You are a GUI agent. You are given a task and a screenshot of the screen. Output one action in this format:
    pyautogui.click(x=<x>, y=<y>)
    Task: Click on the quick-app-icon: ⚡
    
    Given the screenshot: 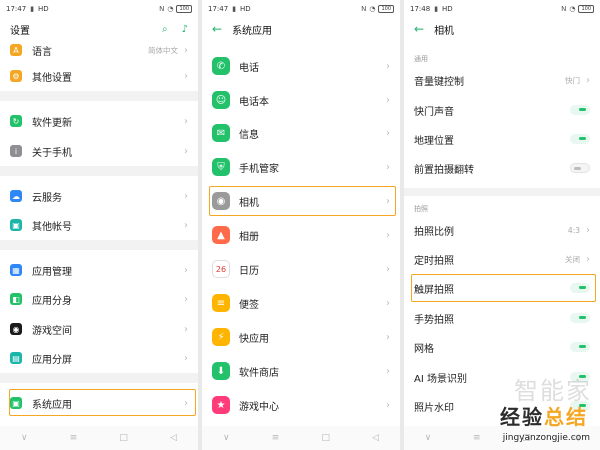 What is the action you would take?
    pyautogui.click(x=221, y=337)
    